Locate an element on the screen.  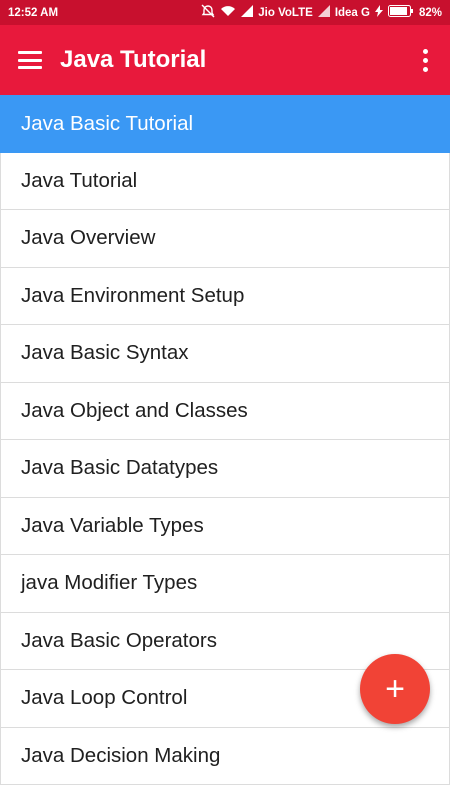
status-indicators: Jio VoLTE Idea G 82% is located at coordinates (321, 12).